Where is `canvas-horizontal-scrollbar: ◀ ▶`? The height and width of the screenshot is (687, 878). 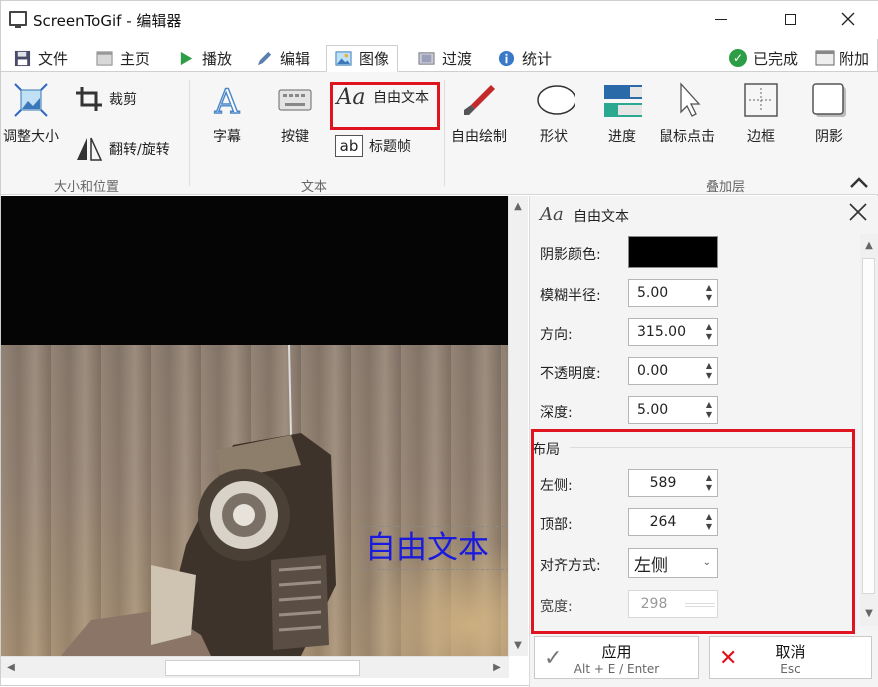 canvas-horizontal-scrollbar: ◀ ▶ is located at coordinates (255, 667).